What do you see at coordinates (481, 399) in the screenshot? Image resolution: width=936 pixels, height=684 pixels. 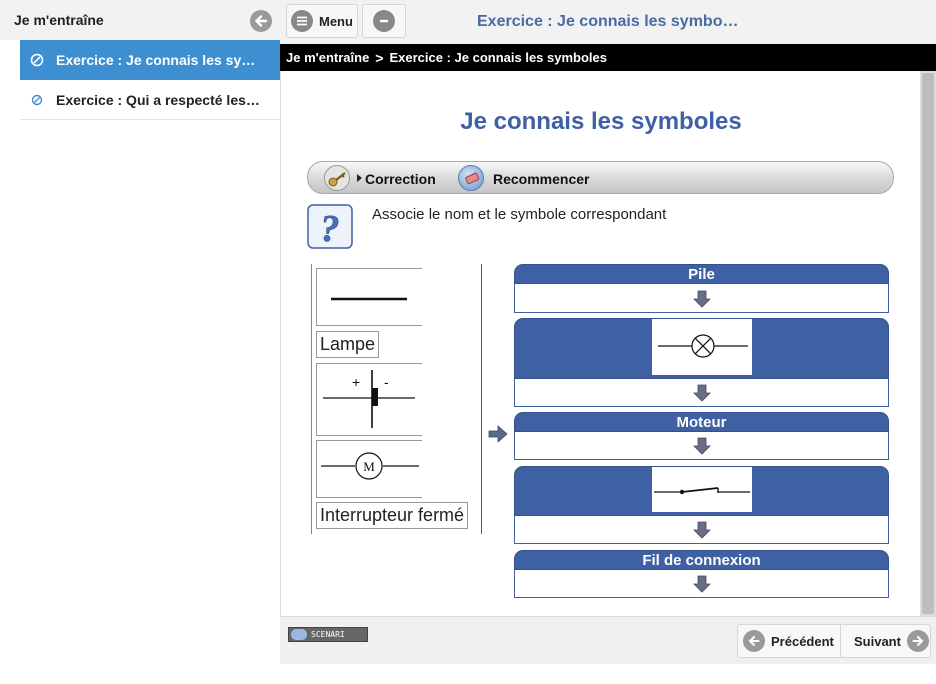 I see `column-divider` at bounding box center [481, 399].